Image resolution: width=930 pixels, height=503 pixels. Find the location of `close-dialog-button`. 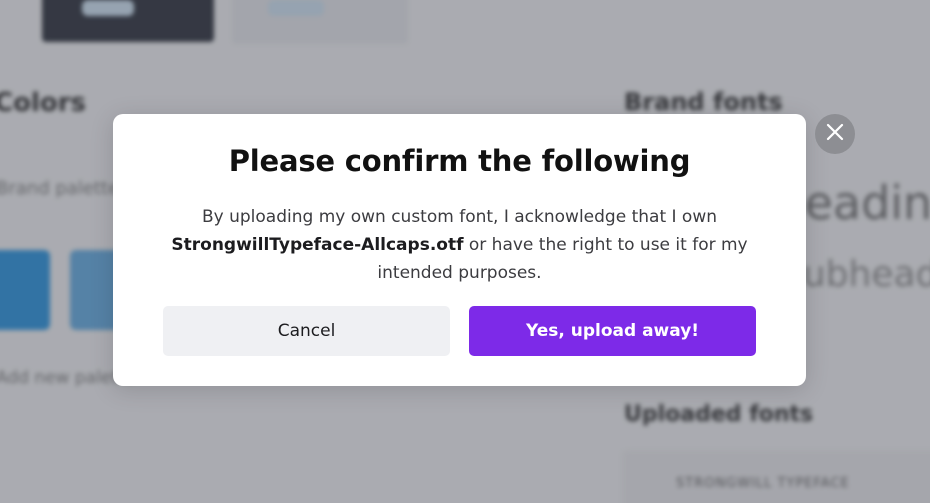

close-dialog-button is located at coordinates (835, 134).